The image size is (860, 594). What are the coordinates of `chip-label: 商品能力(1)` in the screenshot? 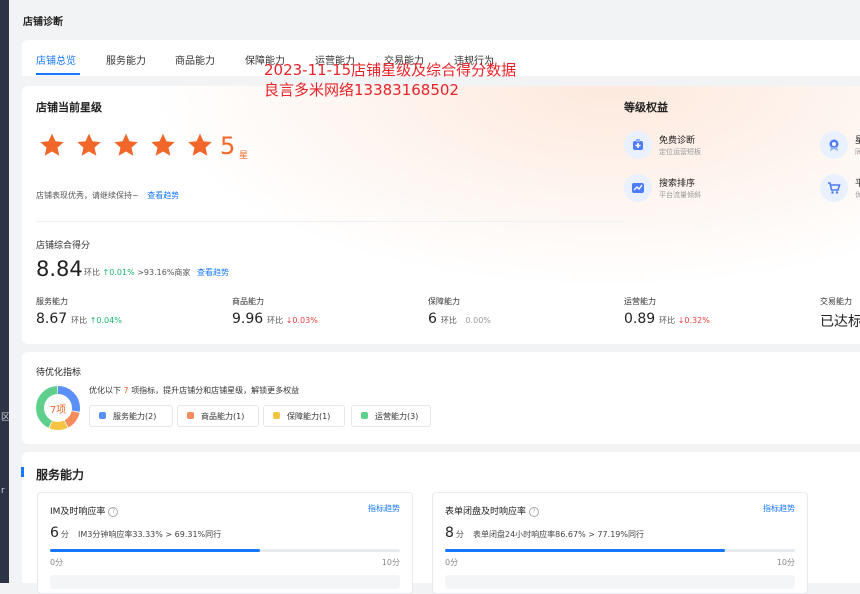 It's located at (223, 416).